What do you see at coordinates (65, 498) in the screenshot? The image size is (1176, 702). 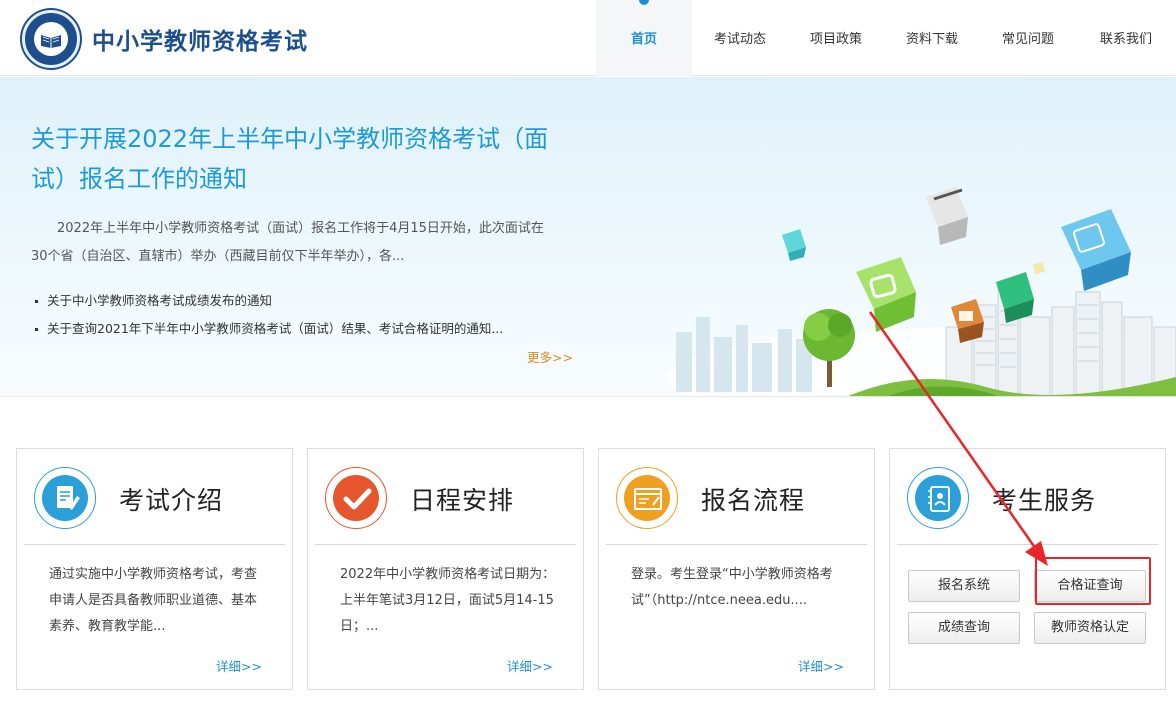 I see `document-pen-icon` at bounding box center [65, 498].